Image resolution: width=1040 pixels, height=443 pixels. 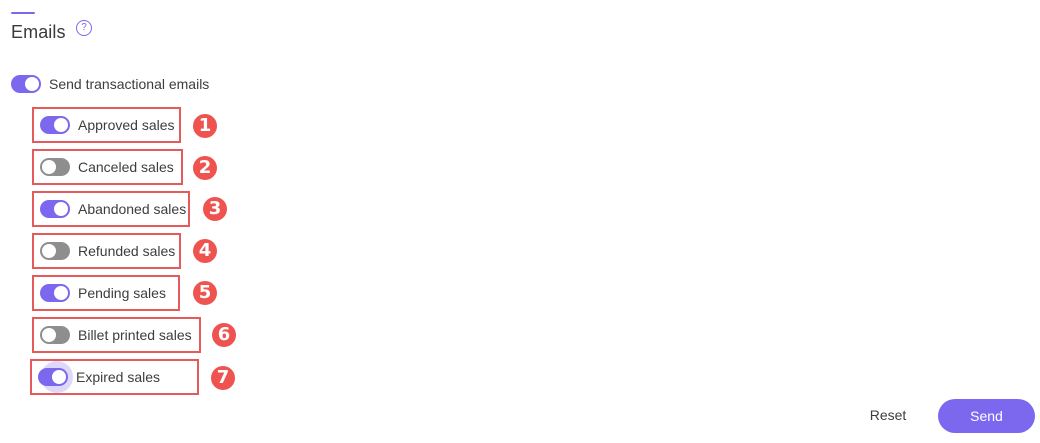 I want to click on annotation-badge-3: 3, so click(x=215, y=209).